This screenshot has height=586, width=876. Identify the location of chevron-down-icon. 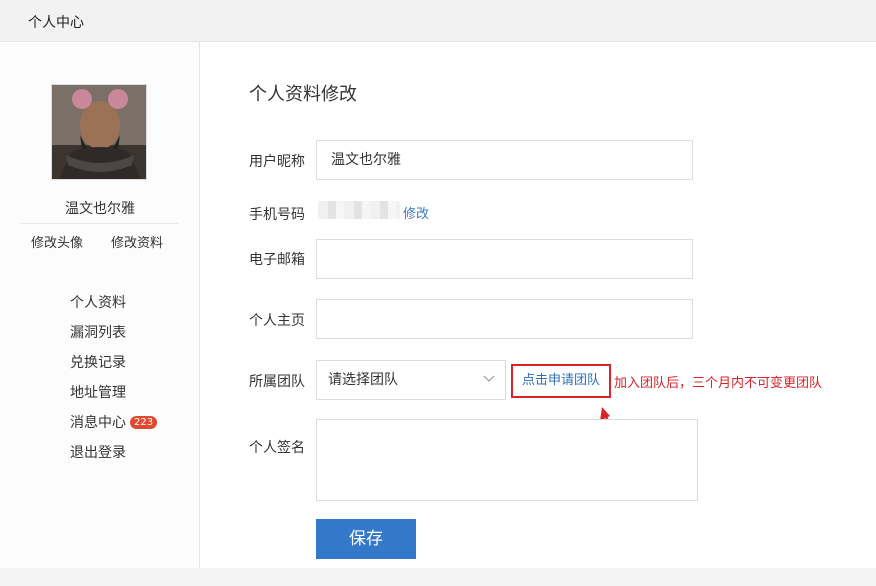
(489, 378).